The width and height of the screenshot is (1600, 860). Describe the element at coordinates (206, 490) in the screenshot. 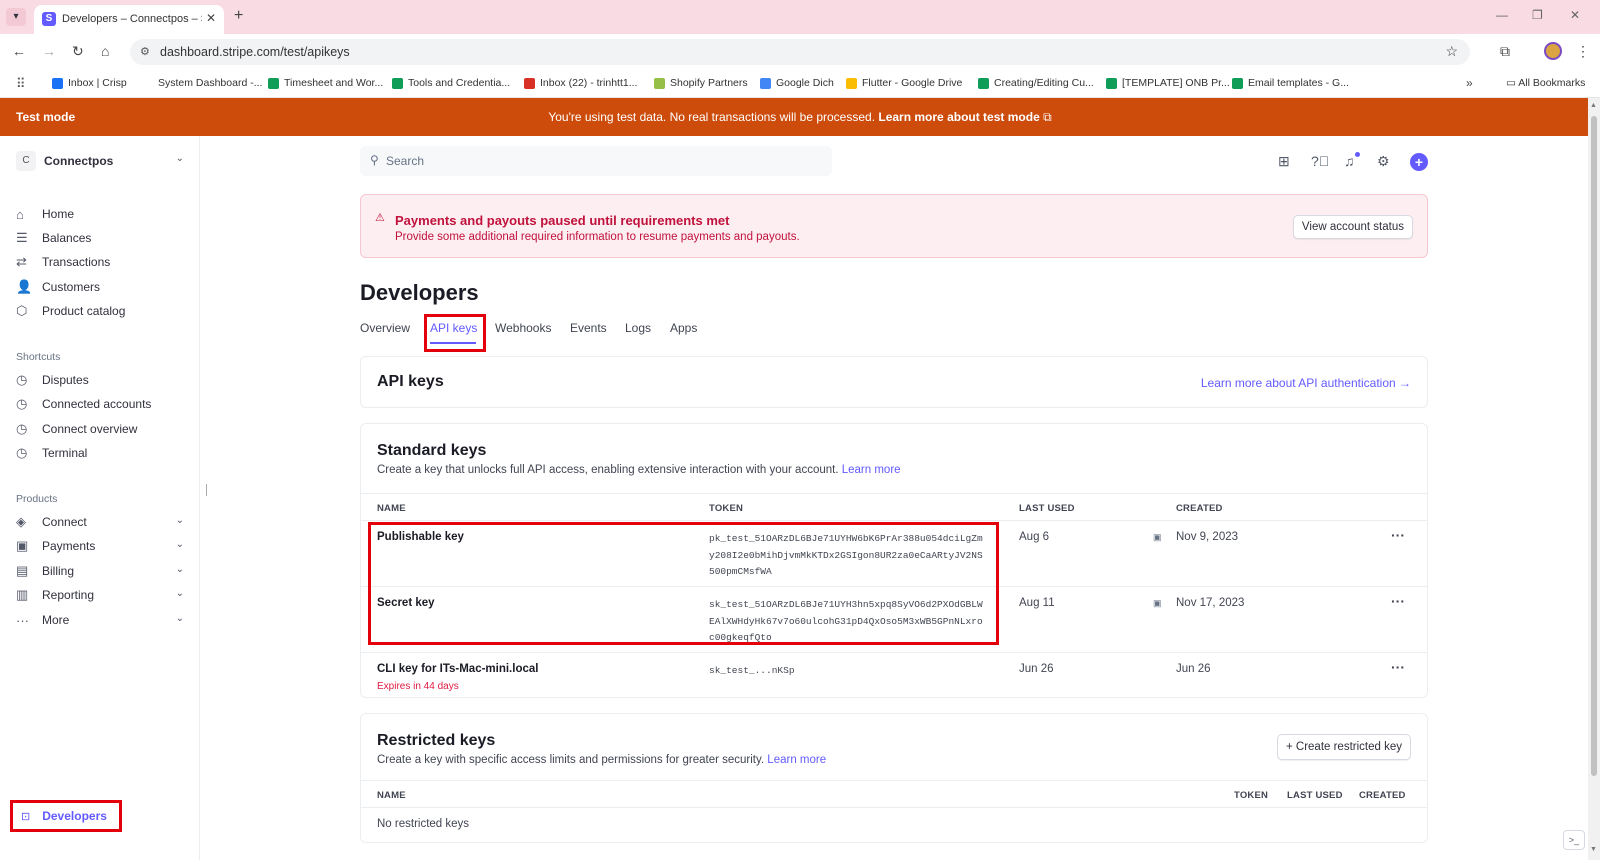

I see `sidebar-resize-handle` at that location.